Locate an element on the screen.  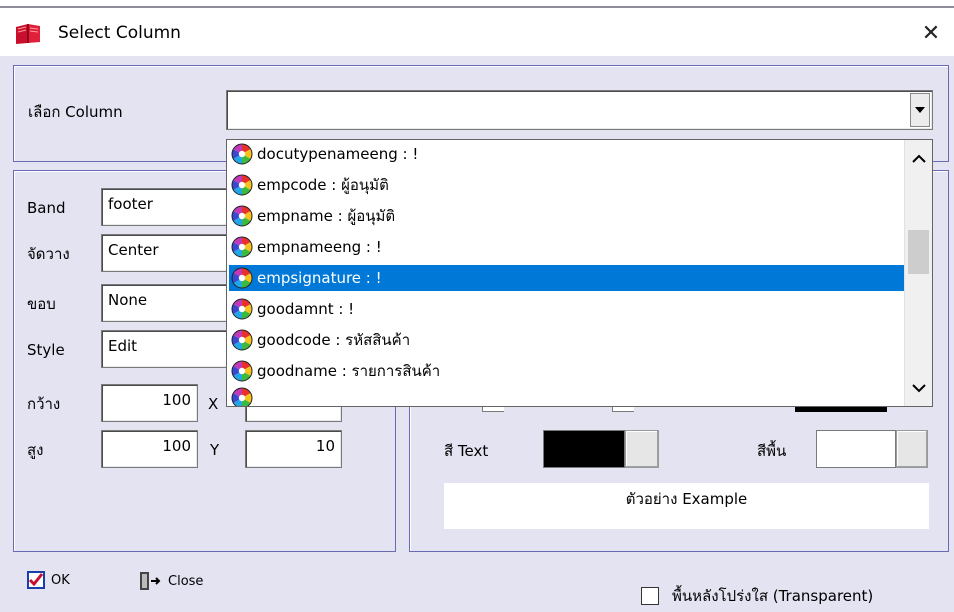
dropdown-item: docutypenameeng : ! is located at coordinates (566, 154).